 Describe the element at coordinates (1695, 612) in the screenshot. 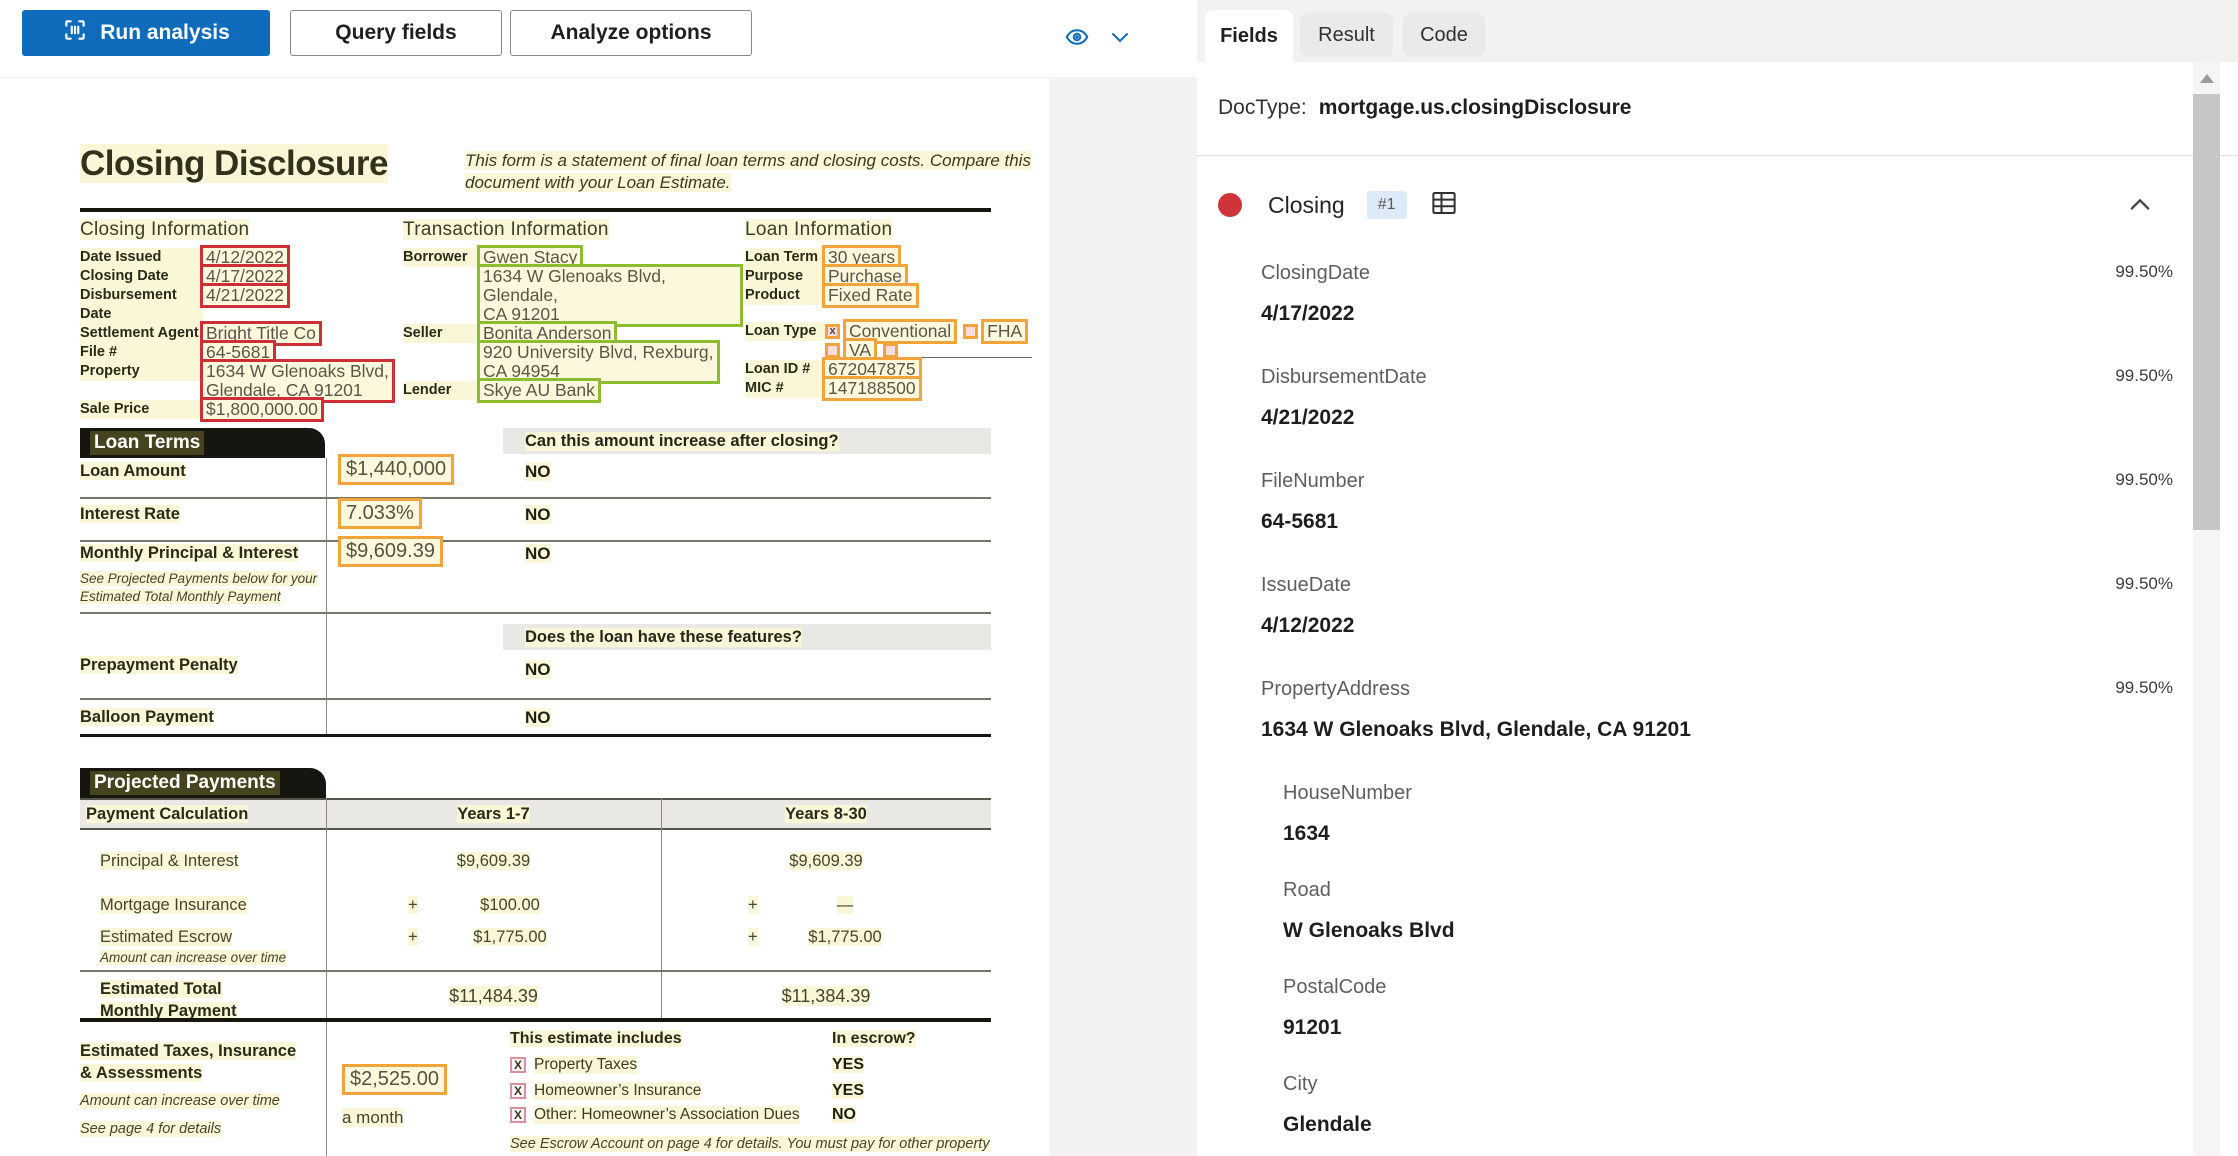

I see `field-row-issuedate: IssueDate 4/12/2022 99.50%` at that location.